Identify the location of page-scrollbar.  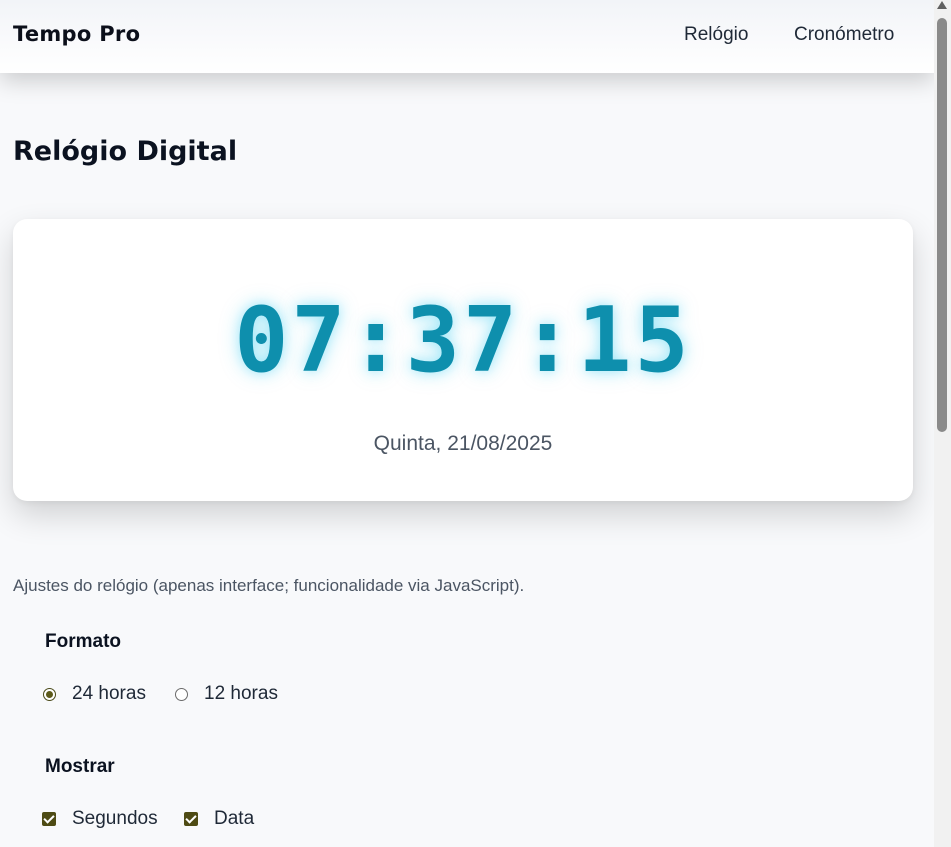
(942, 423).